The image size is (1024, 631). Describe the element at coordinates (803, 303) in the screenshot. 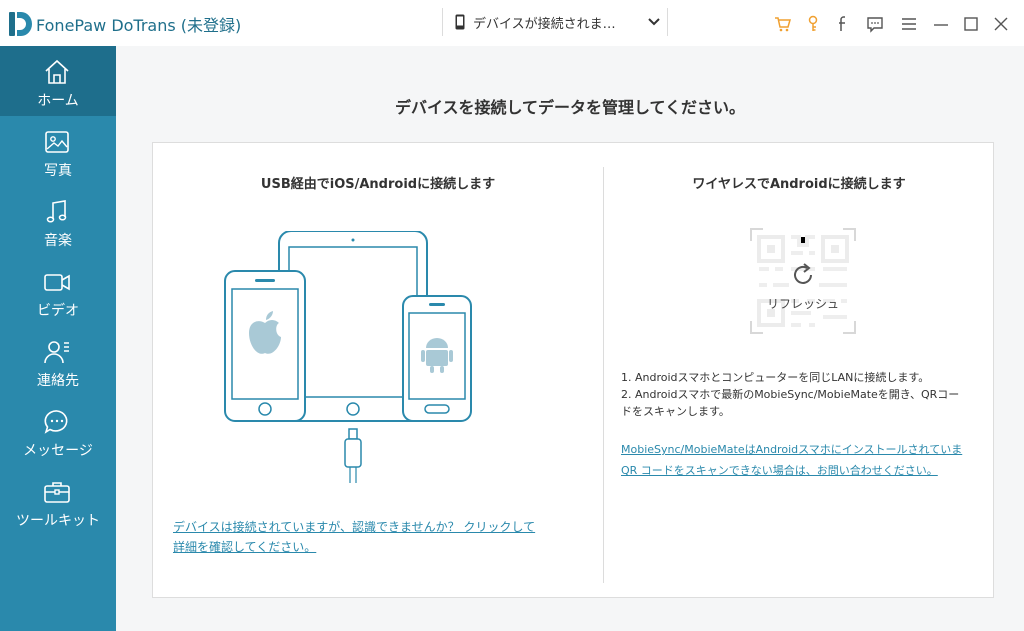

I see `refresh-label: リフレッシュ` at that location.